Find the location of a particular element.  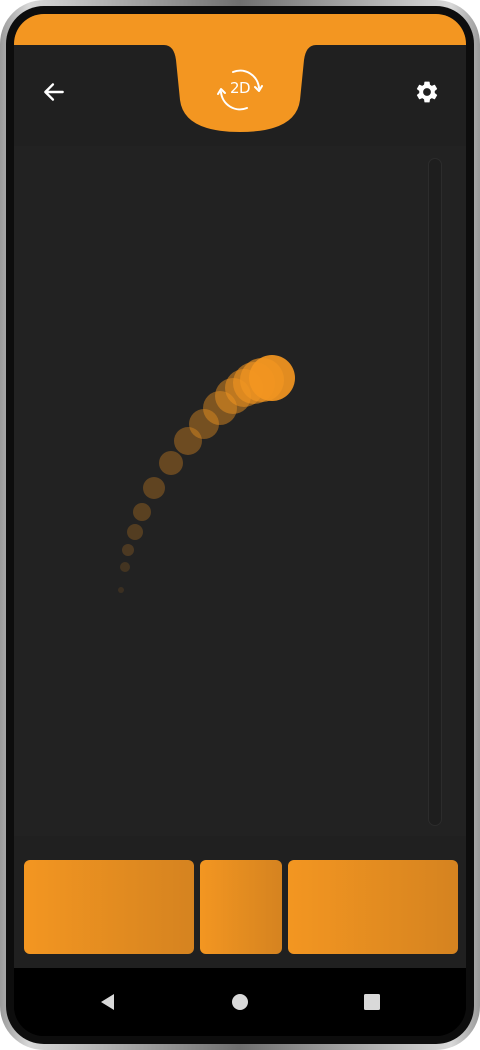

circle-home-icon is located at coordinates (240, 1002).